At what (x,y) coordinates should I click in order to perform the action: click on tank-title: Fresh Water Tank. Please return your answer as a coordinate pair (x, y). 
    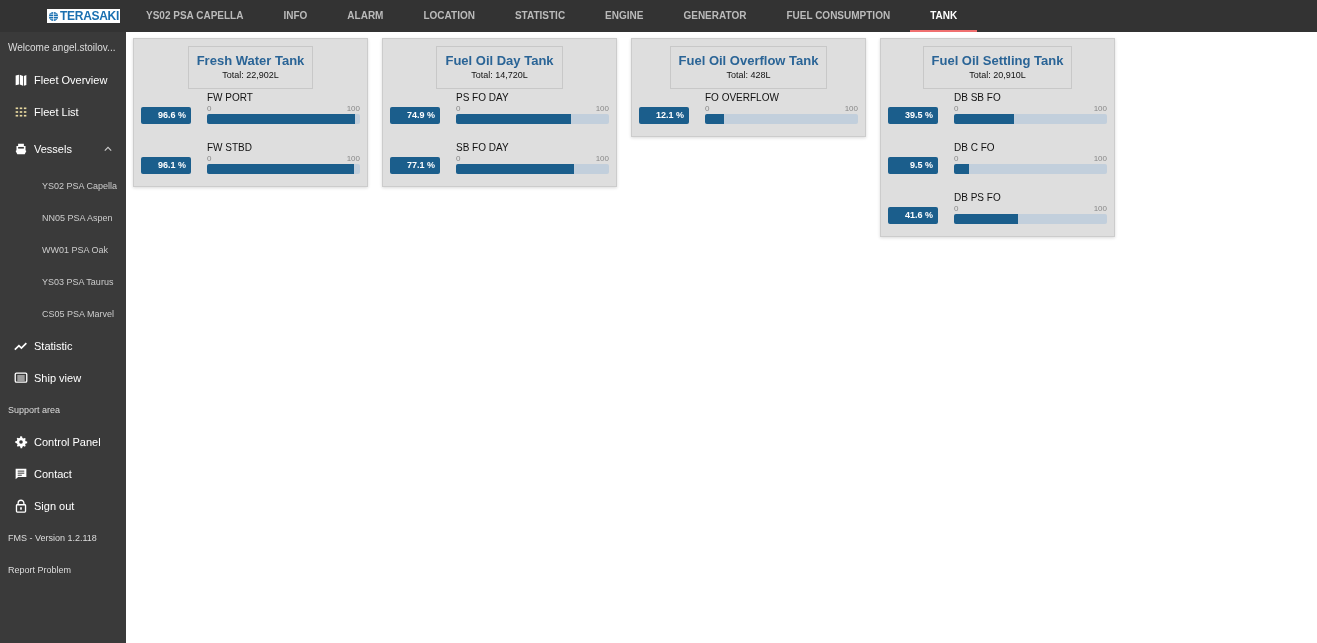
    Looking at the image, I should click on (250, 60).